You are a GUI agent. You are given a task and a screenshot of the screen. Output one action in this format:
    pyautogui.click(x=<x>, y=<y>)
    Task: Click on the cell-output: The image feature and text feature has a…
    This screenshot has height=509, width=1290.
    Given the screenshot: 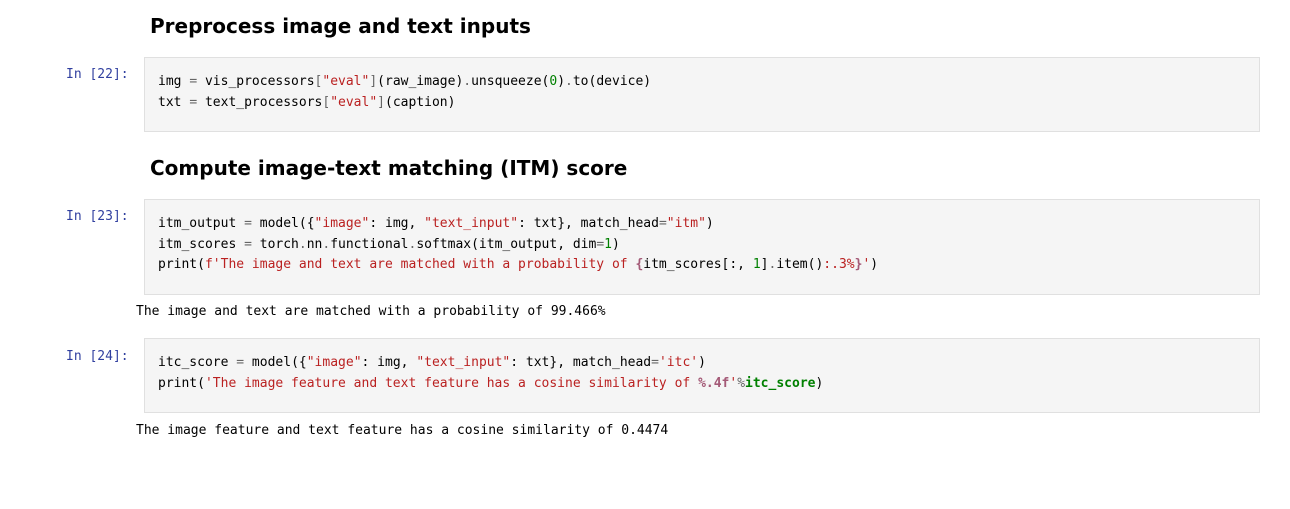 What is the action you would take?
    pyautogui.click(x=402, y=430)
    